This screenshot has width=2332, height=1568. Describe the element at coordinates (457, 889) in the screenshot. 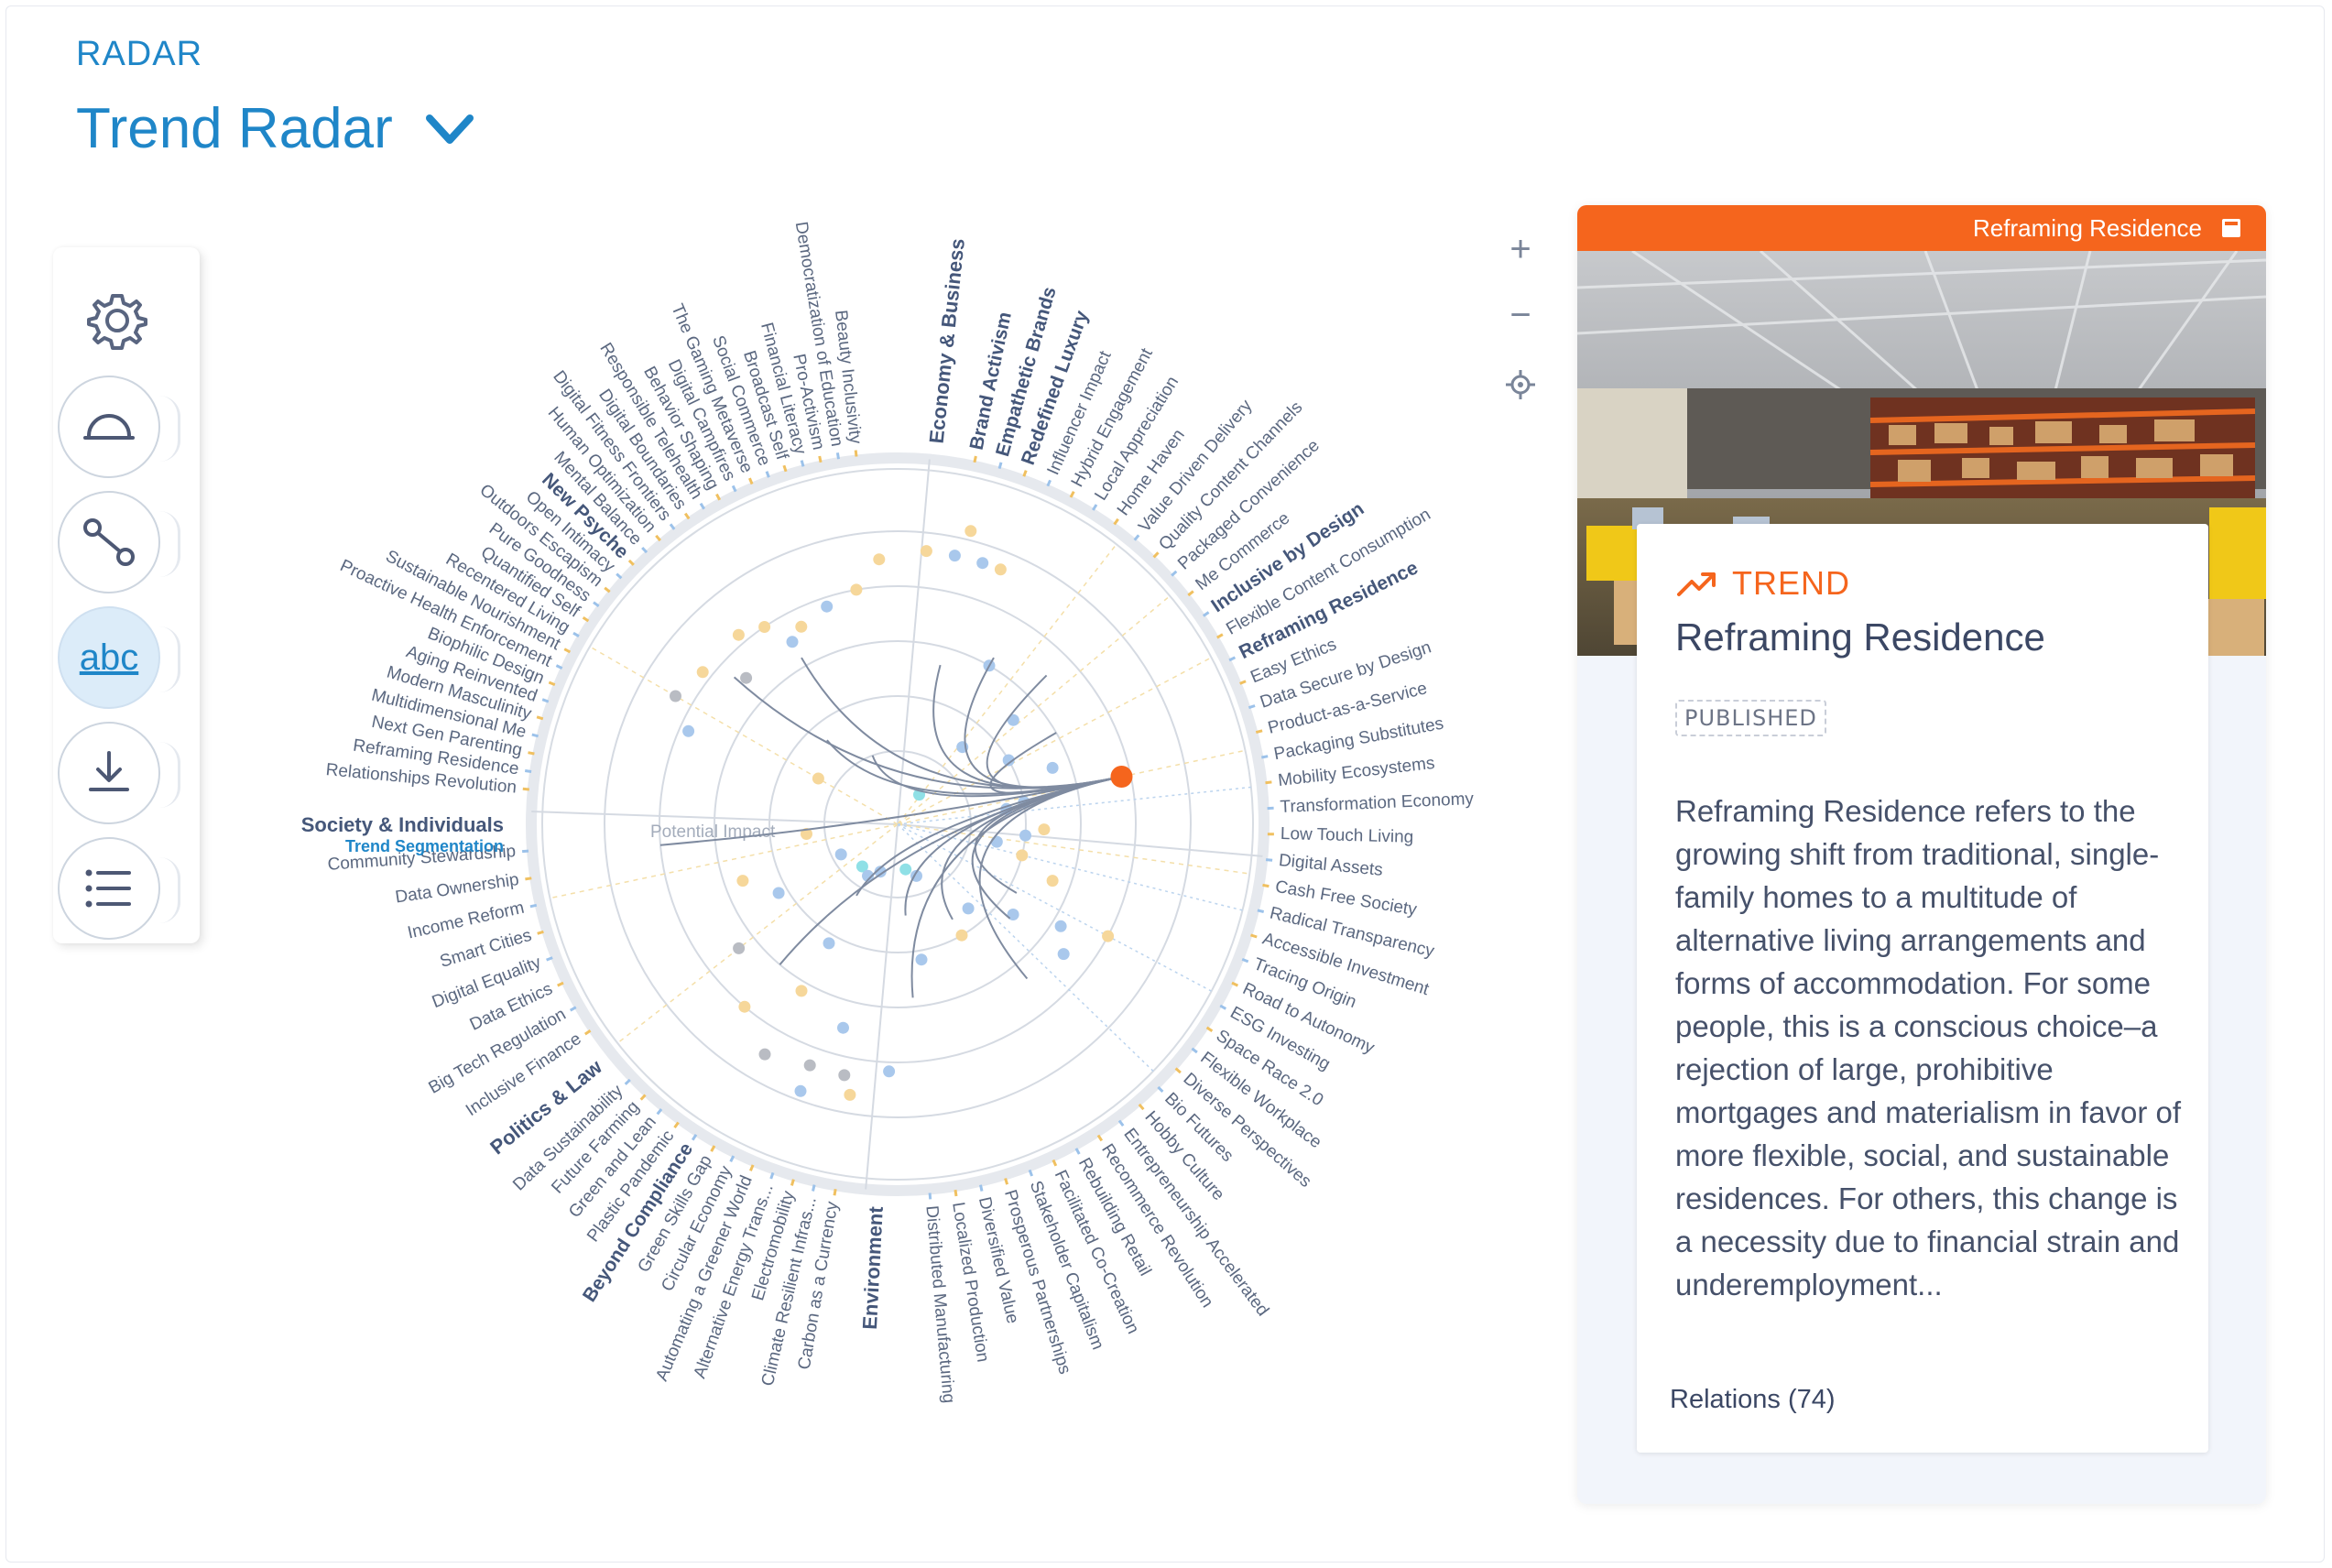

I see `trend-label: Data Ownership` at that location.